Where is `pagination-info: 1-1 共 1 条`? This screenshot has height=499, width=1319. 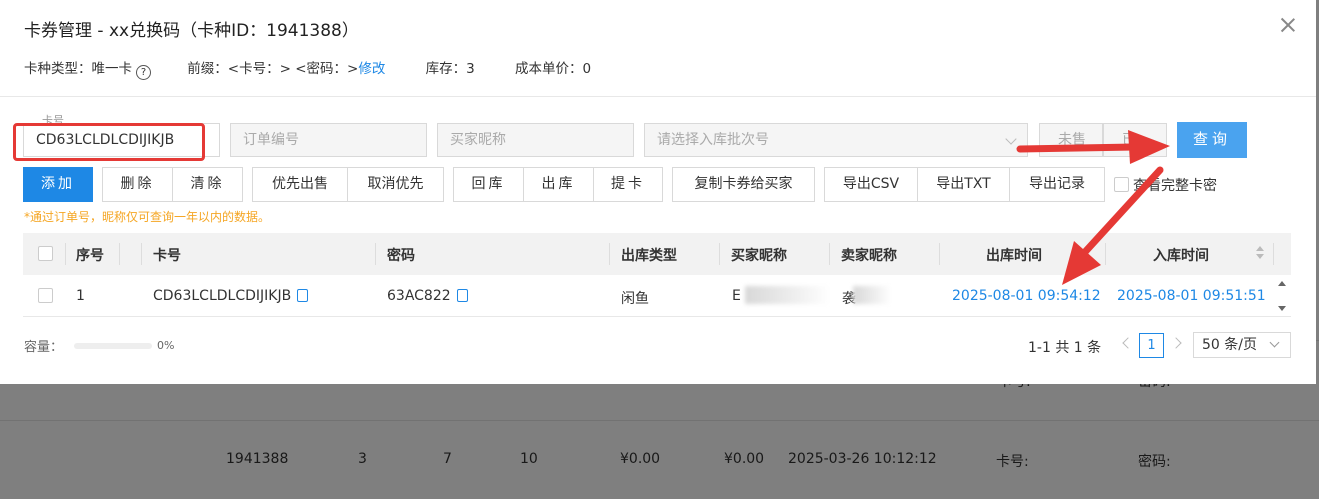
pagination-info: 1-1 共 1 条 is located at coordinates (1065, 348).